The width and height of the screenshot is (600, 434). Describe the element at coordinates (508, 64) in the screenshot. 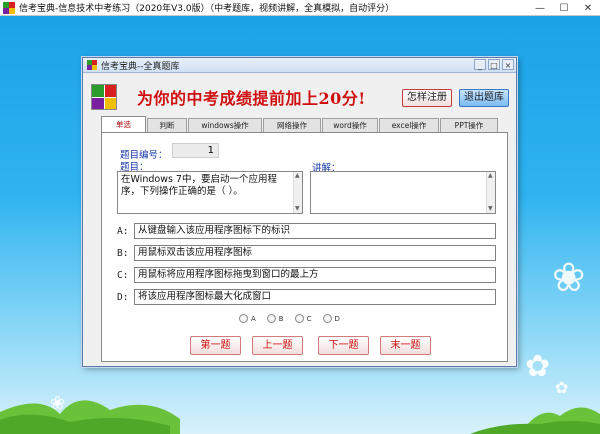

I see `dialog-close-button: ×` at that location.